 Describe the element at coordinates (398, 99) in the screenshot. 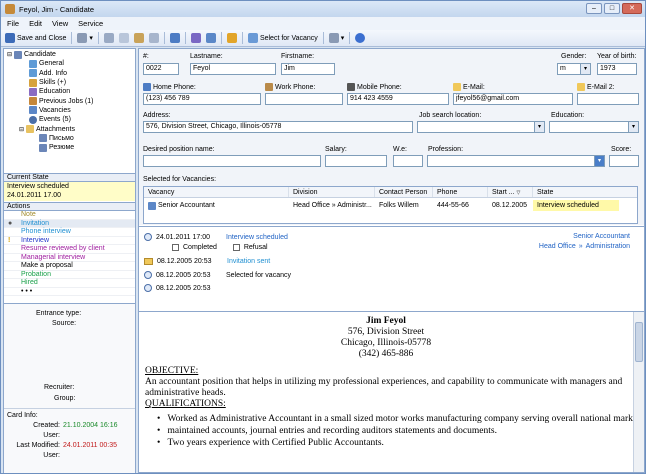

I see `mobile-phone-field: 914 423 4559` at that location.